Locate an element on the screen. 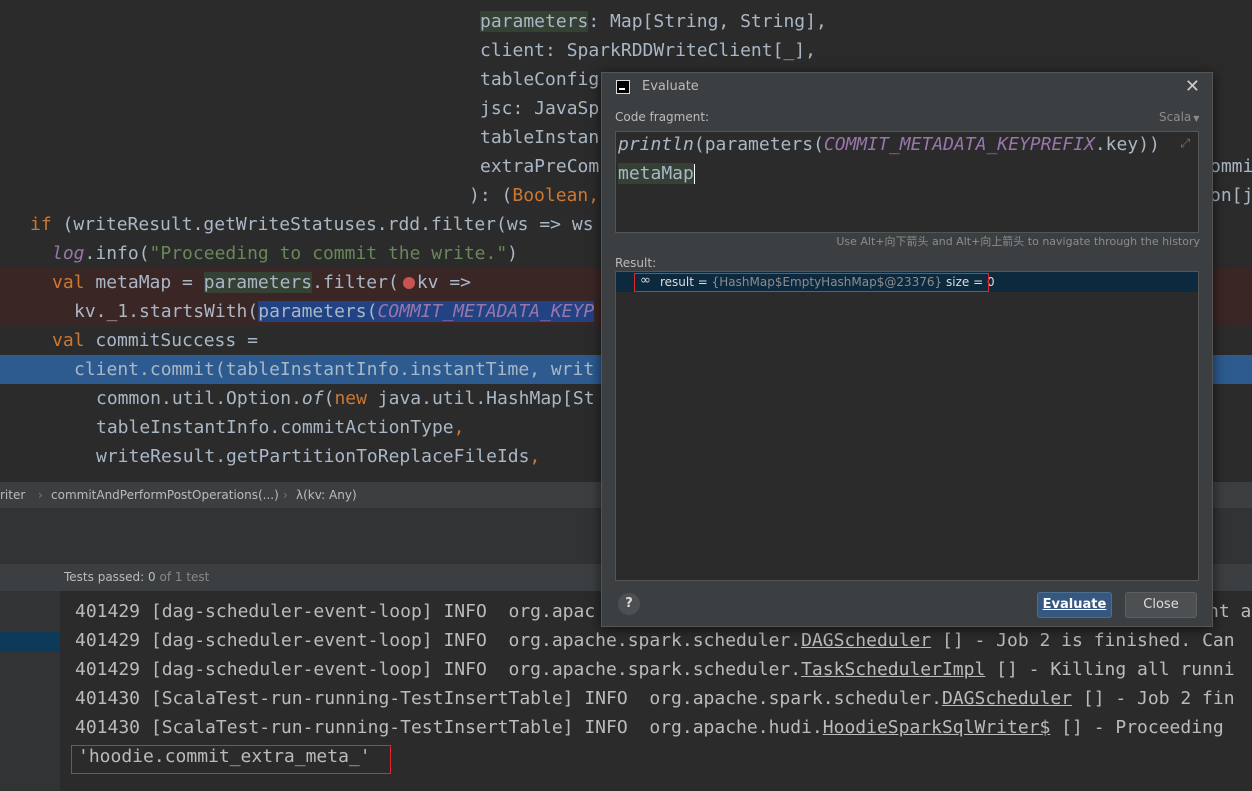 The width and height of the screenshot is (1252, 791). breadcrumb-item-lambda: λ(kv: Any) is located at coordinates (326, 495).